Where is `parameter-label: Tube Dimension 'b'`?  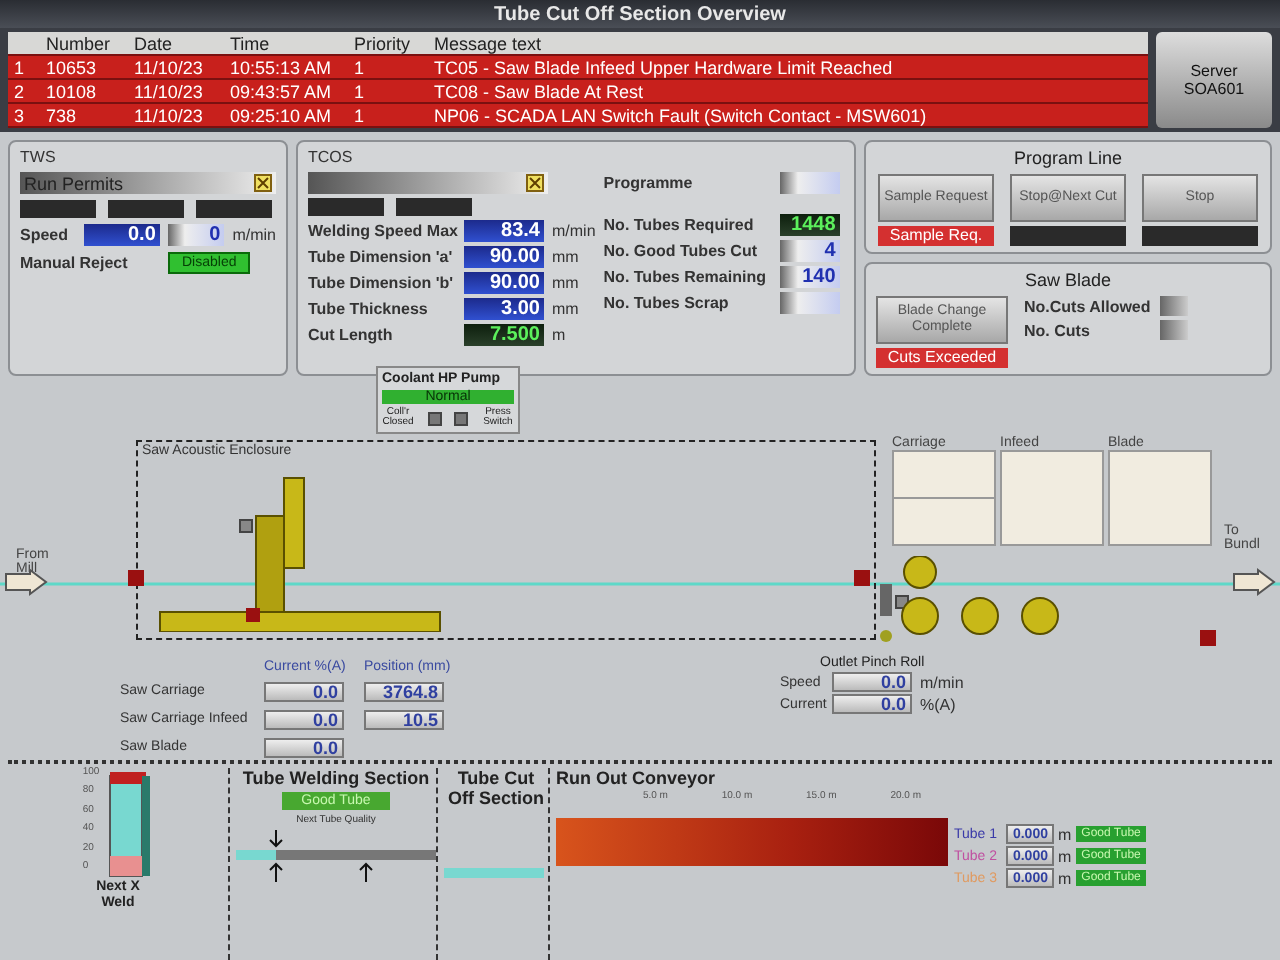 parameter-label: Tube Dimension 'b' is located at coordinates (382, 283).